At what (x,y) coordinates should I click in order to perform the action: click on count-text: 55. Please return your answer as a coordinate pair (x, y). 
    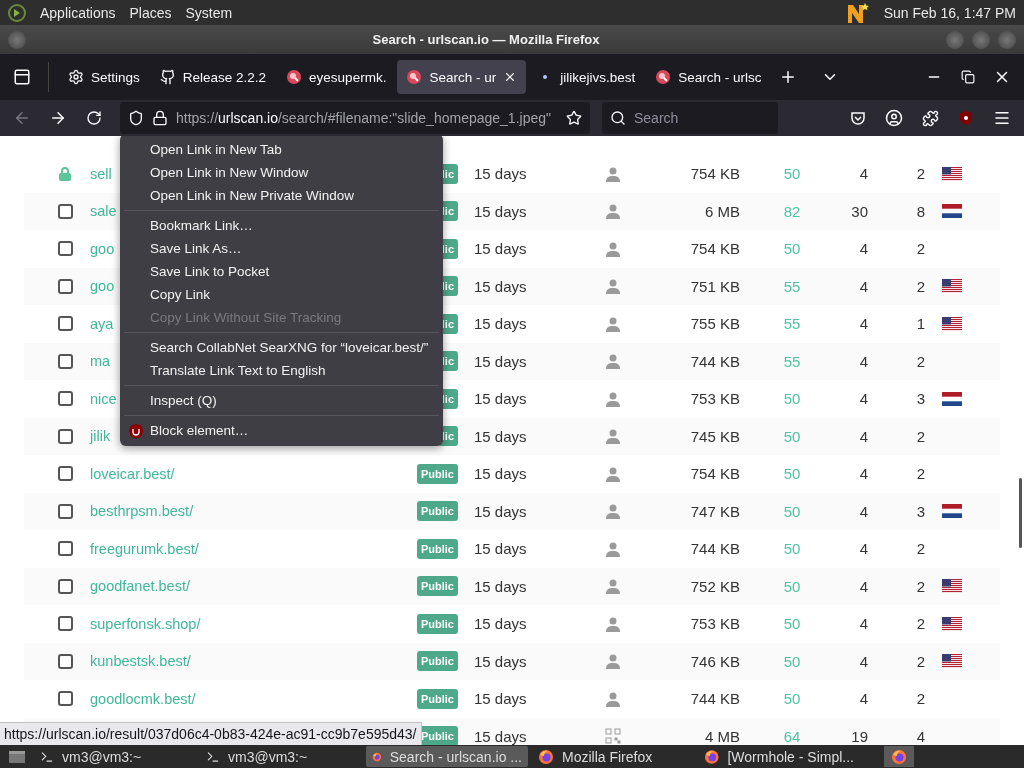
    Looking at the image, I should click on (792, 361).